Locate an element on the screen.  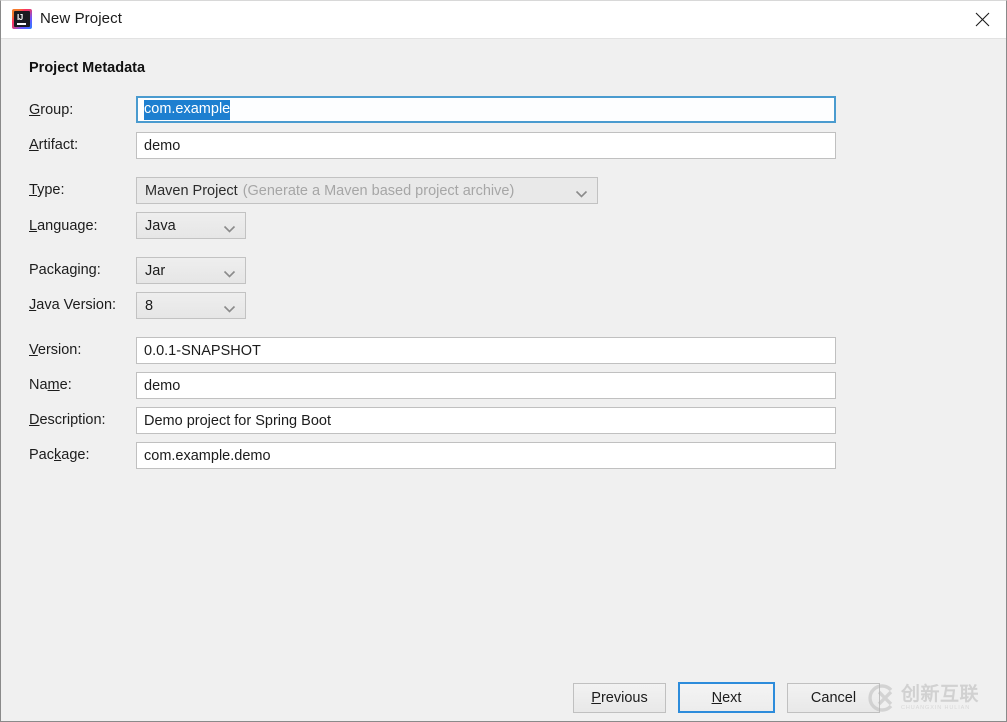
previous-button: Previous is located at coordinates (619, 698).